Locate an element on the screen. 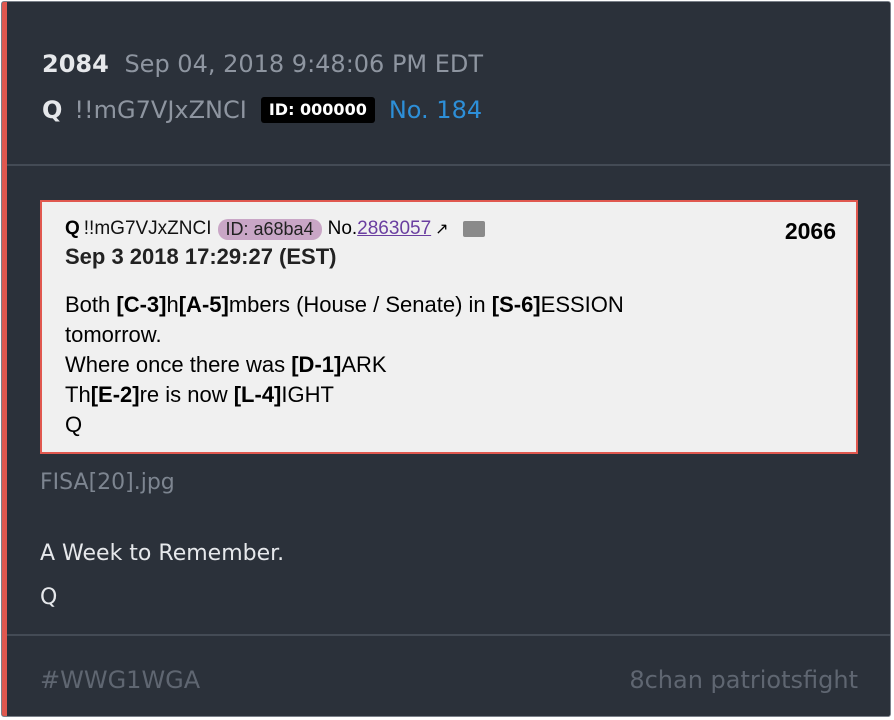 This screenshot has height=720, width=894. id-badge: ID: 000000 is located at coordinates (317, 110).